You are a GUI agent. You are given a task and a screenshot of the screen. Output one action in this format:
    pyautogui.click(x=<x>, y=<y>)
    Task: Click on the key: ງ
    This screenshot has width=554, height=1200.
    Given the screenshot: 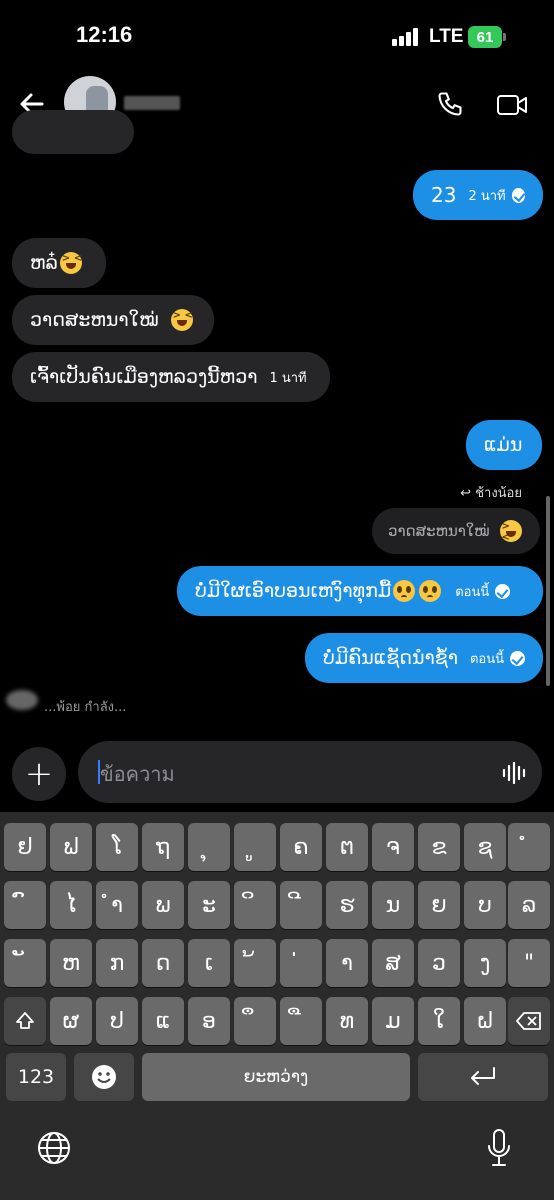 What is the action you would take?
    pyautogui.click(x=485, y=963)
    